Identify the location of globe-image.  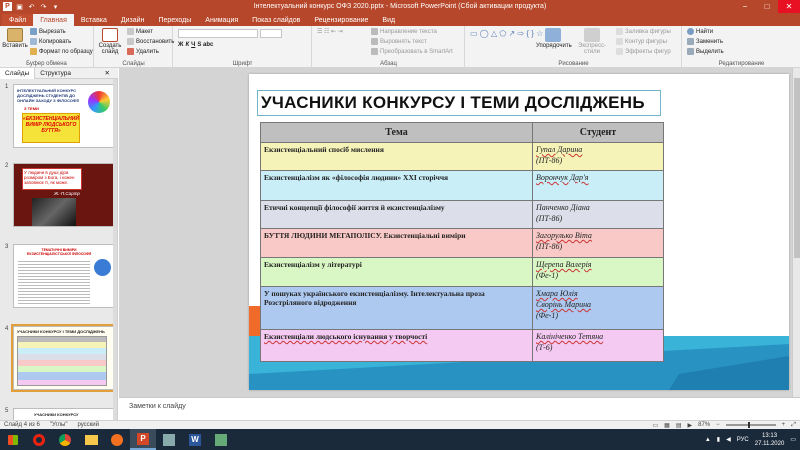
(102, 267).